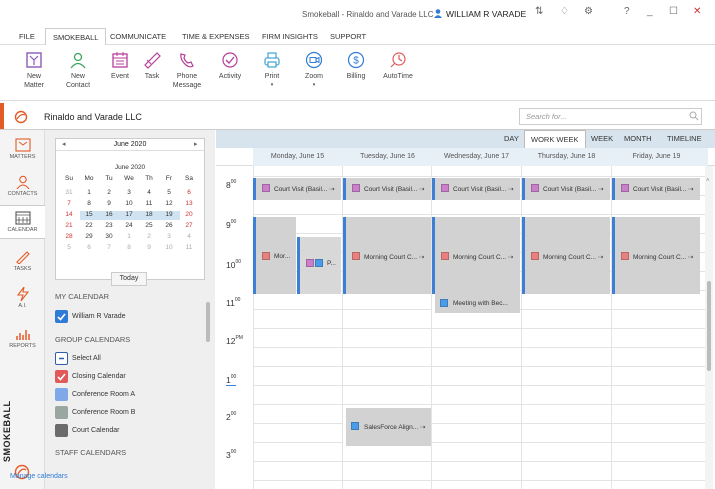 The image size is (715, 489). What do you see at coordinates (602, 138) in the screenshot?
I see `tab-week: WEEK` at bounding box center [602, 138].